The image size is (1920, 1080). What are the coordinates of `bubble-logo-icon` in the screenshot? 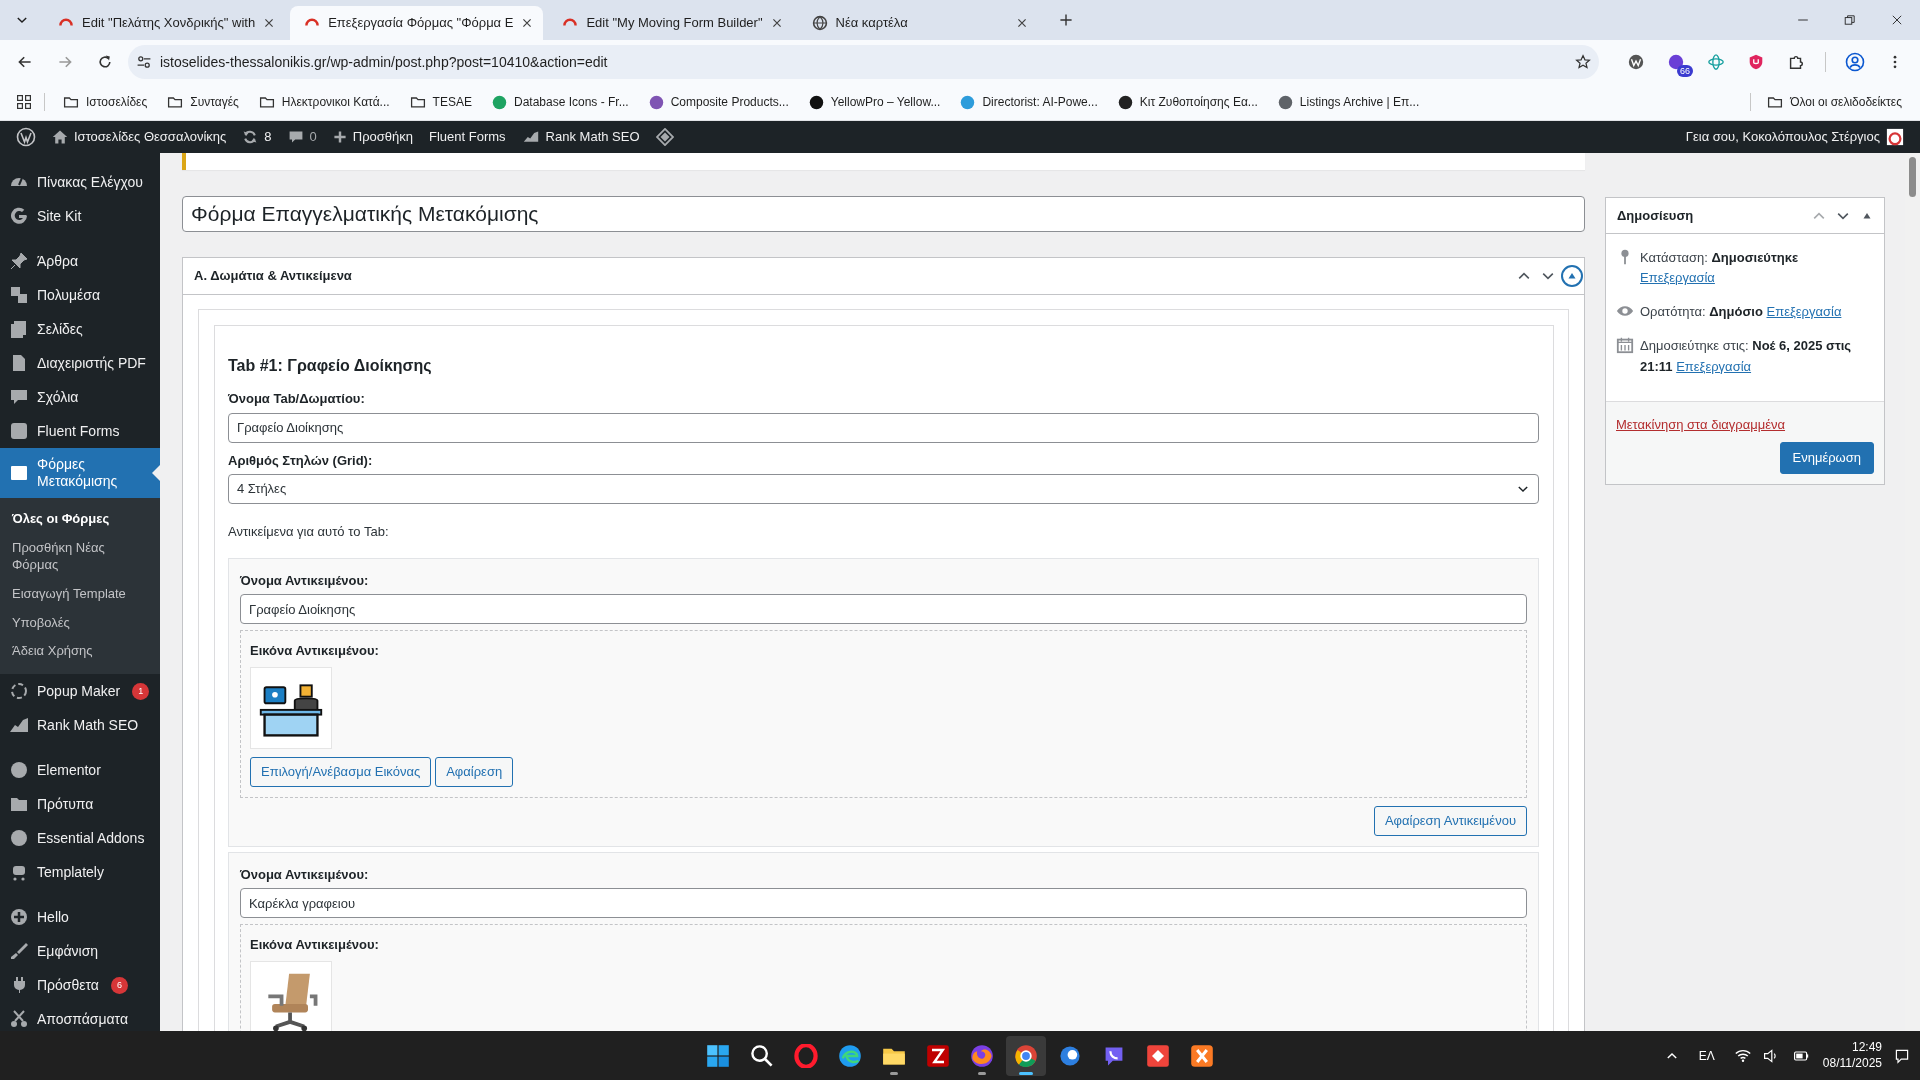 It's located at (1070, 1055).